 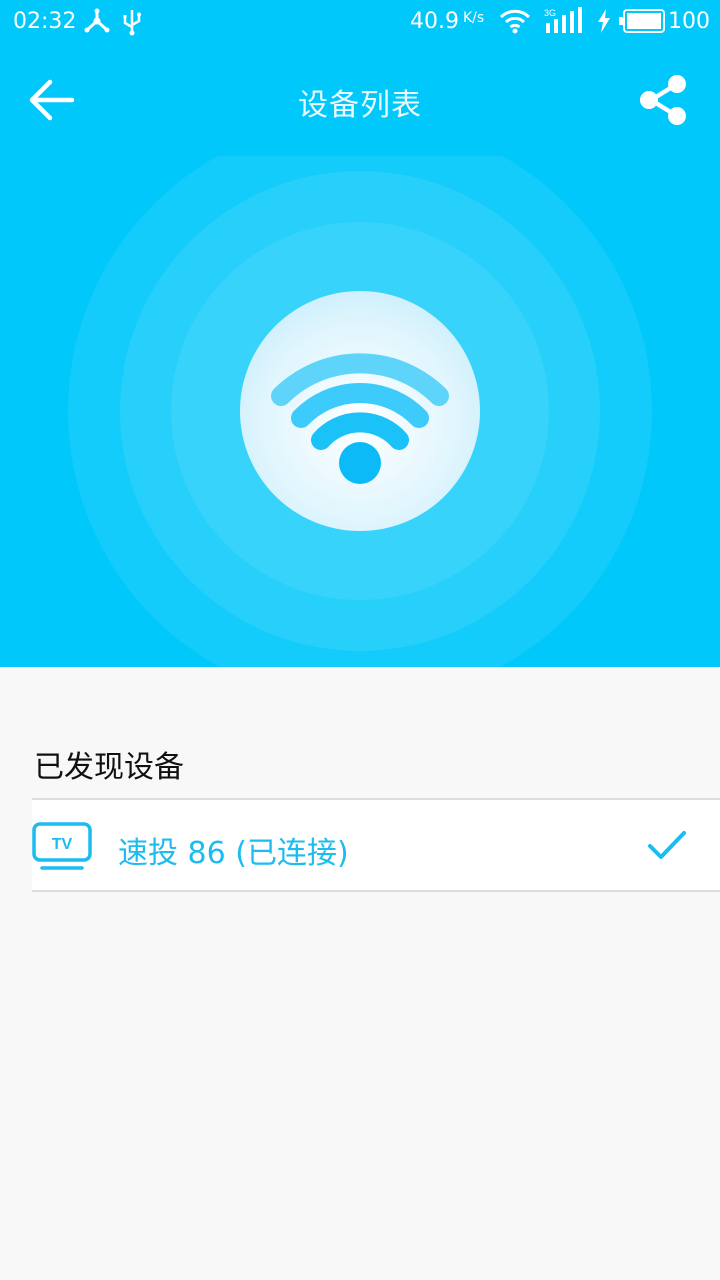 I want to click on device-list-item: TV 速投 86 (已连接), so click(x=376, y=845).